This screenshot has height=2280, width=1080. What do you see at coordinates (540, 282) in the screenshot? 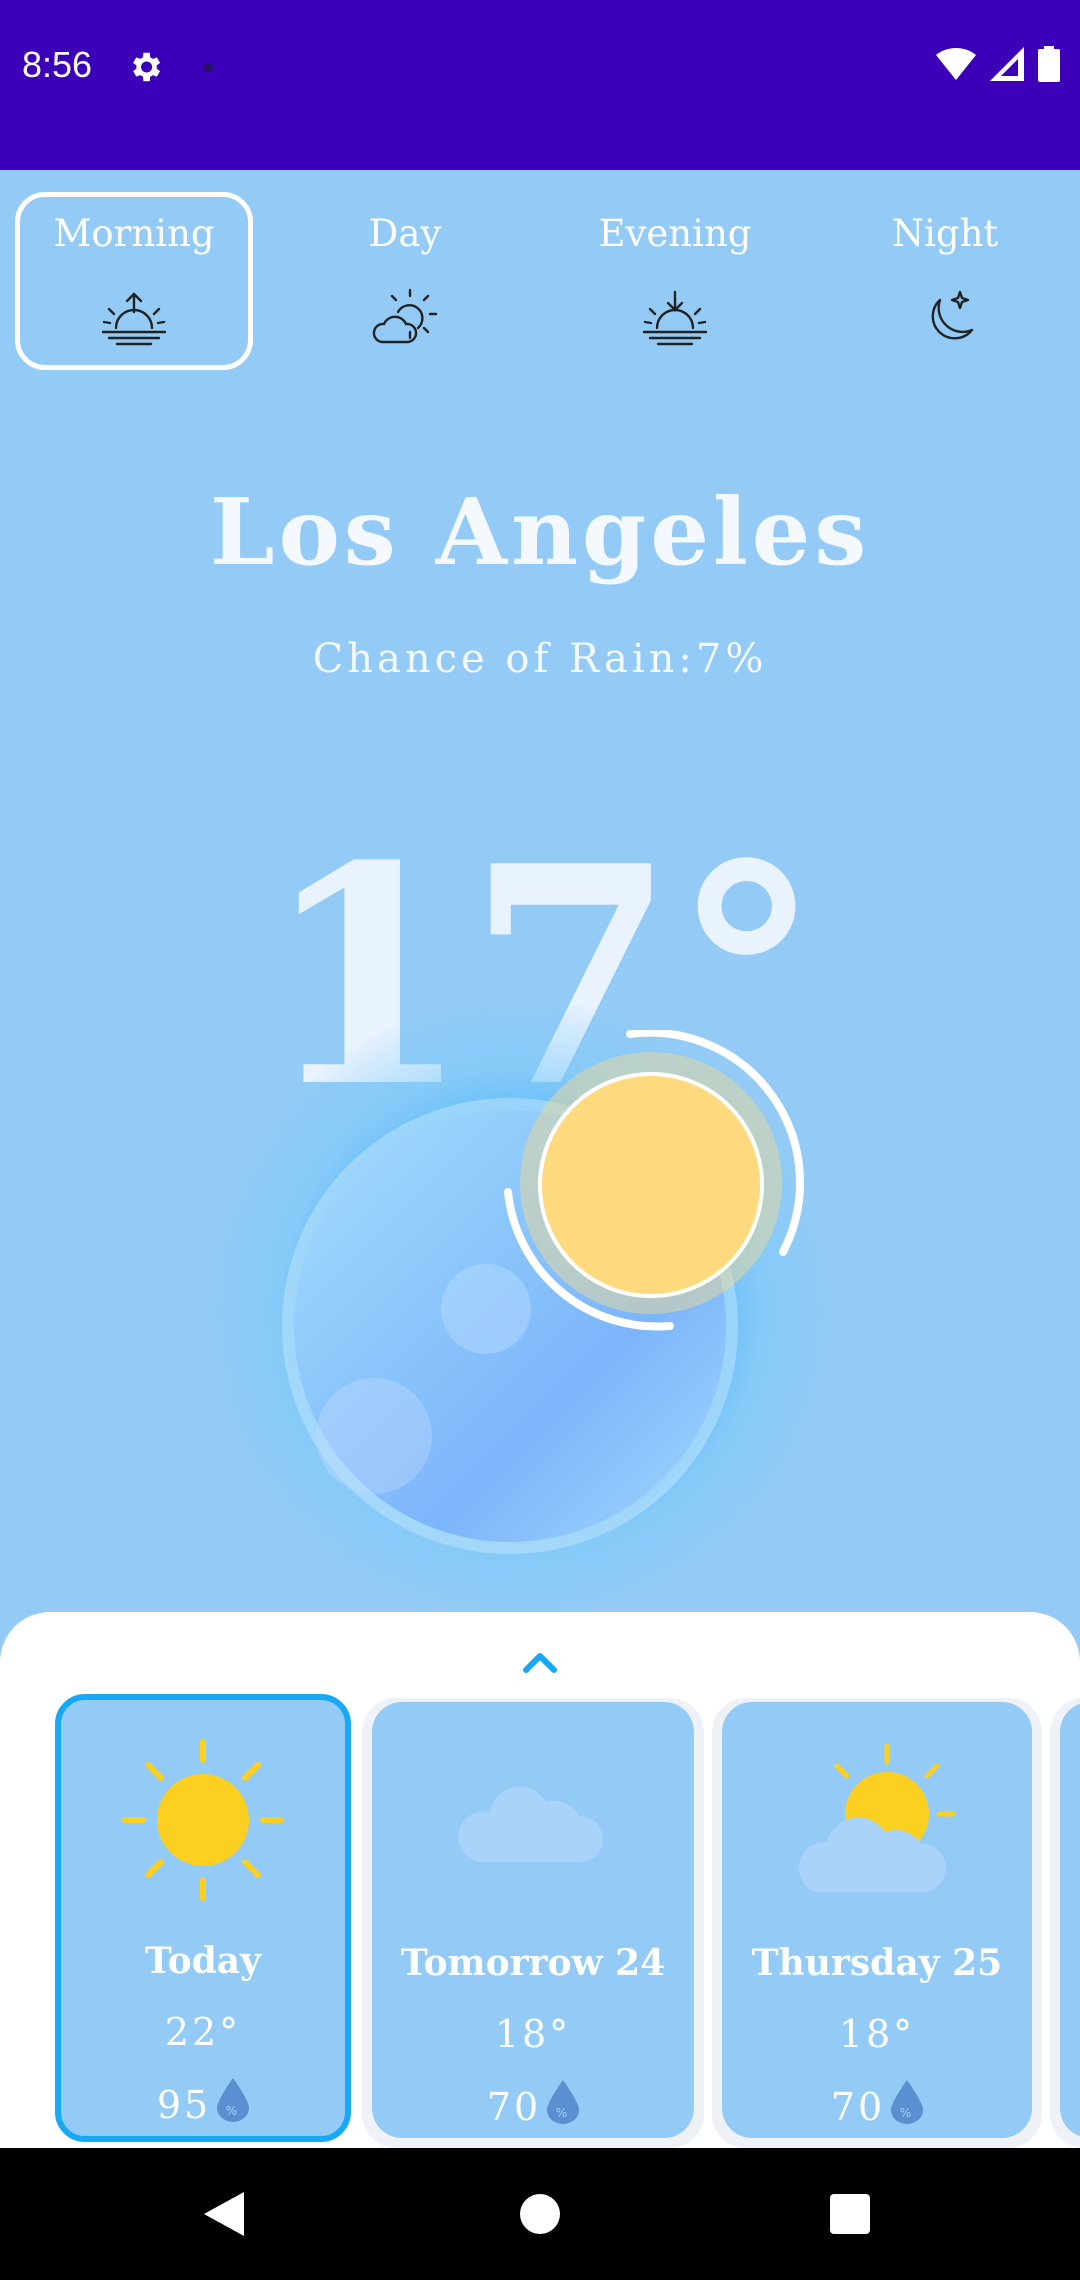
I see `period-tabs: Morning Day Evening Night` at bounding box center [540, 282].